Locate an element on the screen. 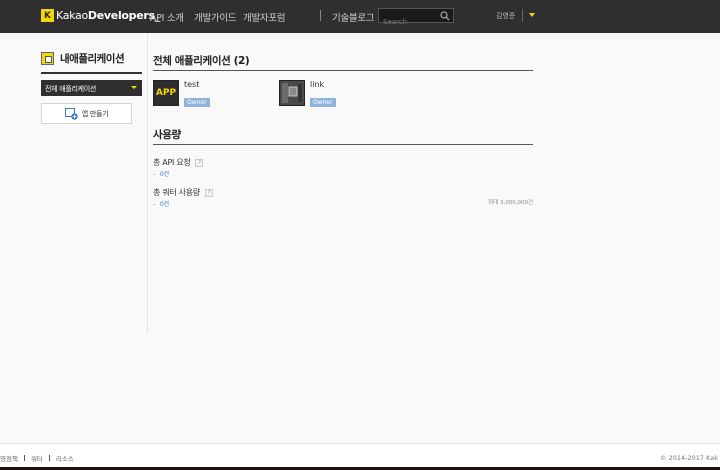 This screenshot has width=720, height=470. nav-dev-guide: 개발가이드 is located at coordinates (215, 17).